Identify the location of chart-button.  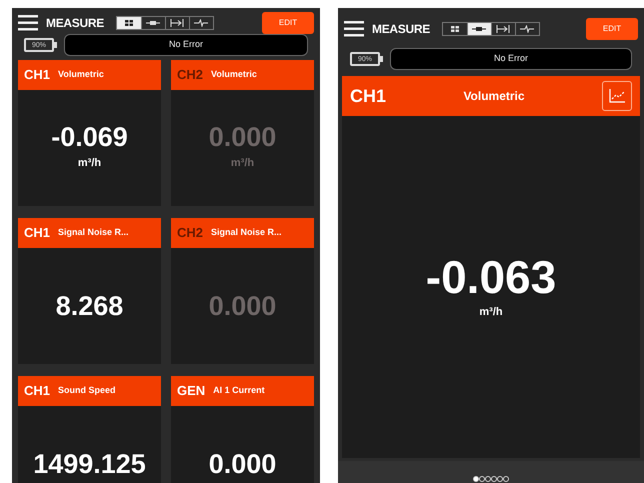
(617, 96).